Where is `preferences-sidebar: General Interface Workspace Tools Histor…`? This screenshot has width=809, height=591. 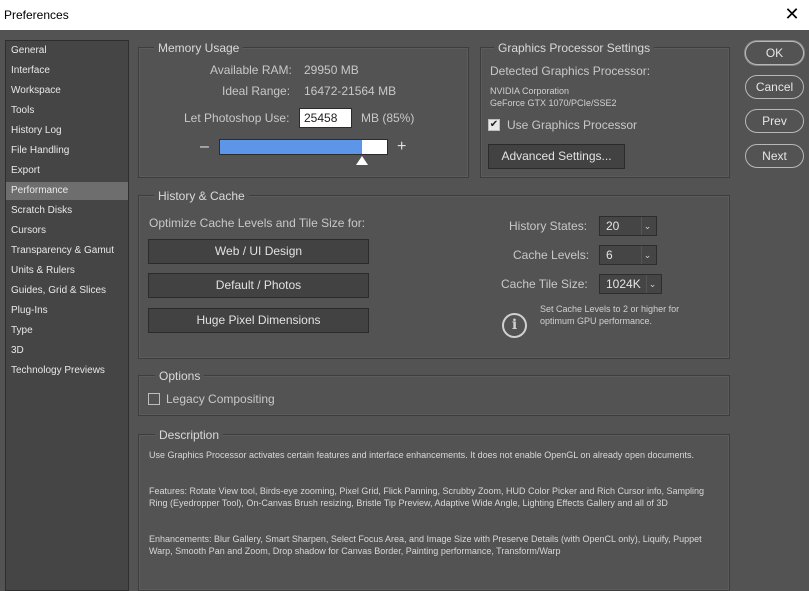 preferences-sidebar: General Interface Workspace Tools Histor… is located at coordinates (67, 315).